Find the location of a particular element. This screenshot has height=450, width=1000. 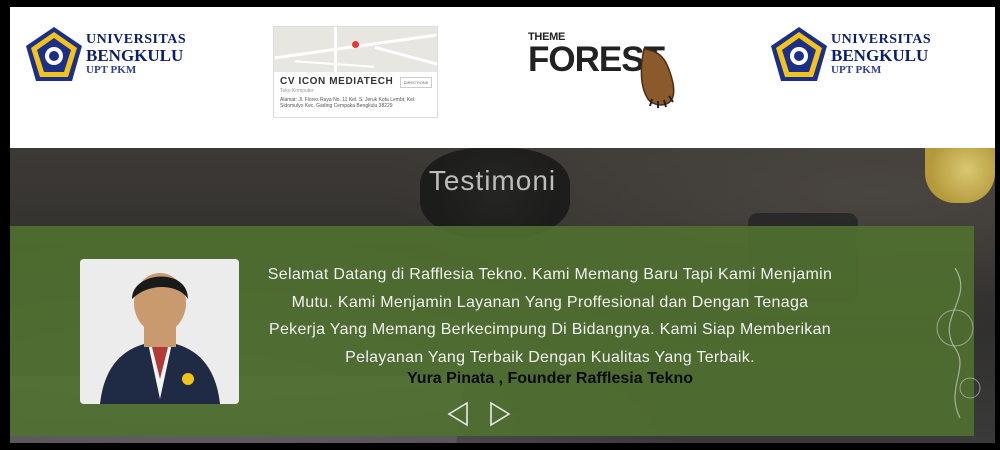

directions-button: DIRECTIONS is located at coordinates (416, 82).